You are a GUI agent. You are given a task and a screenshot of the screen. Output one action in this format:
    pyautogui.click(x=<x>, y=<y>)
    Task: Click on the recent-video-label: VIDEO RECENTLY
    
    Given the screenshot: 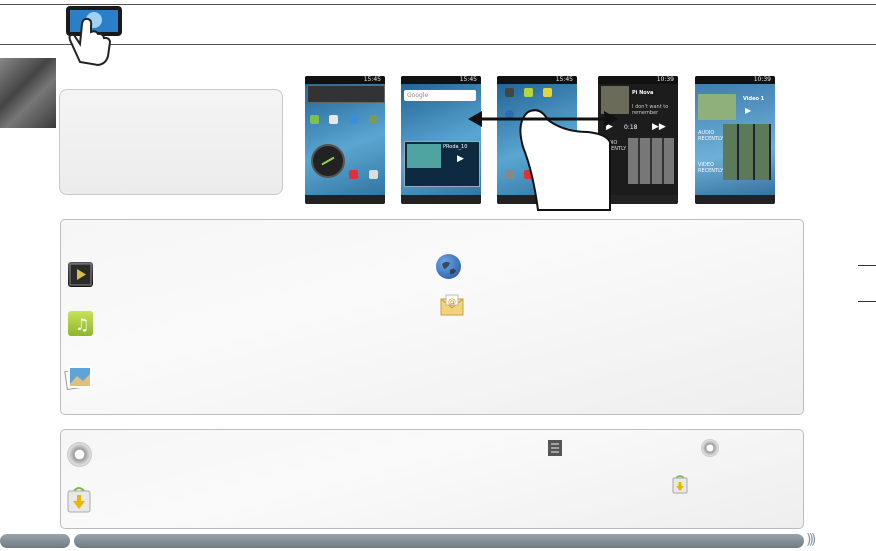 What is the action you would take?
    pyautogui.click(x=711, y=168)
    